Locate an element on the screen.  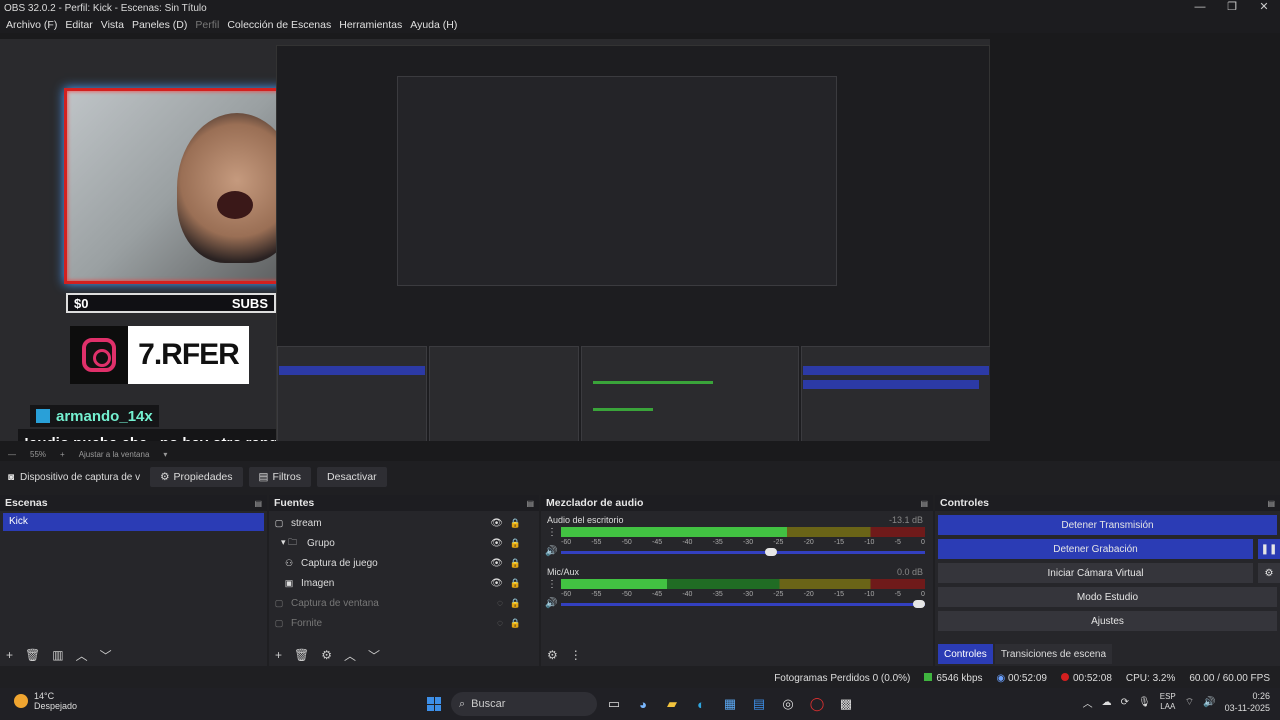
language-indicator: ESP LAA is located at coordinates (1168, 702).